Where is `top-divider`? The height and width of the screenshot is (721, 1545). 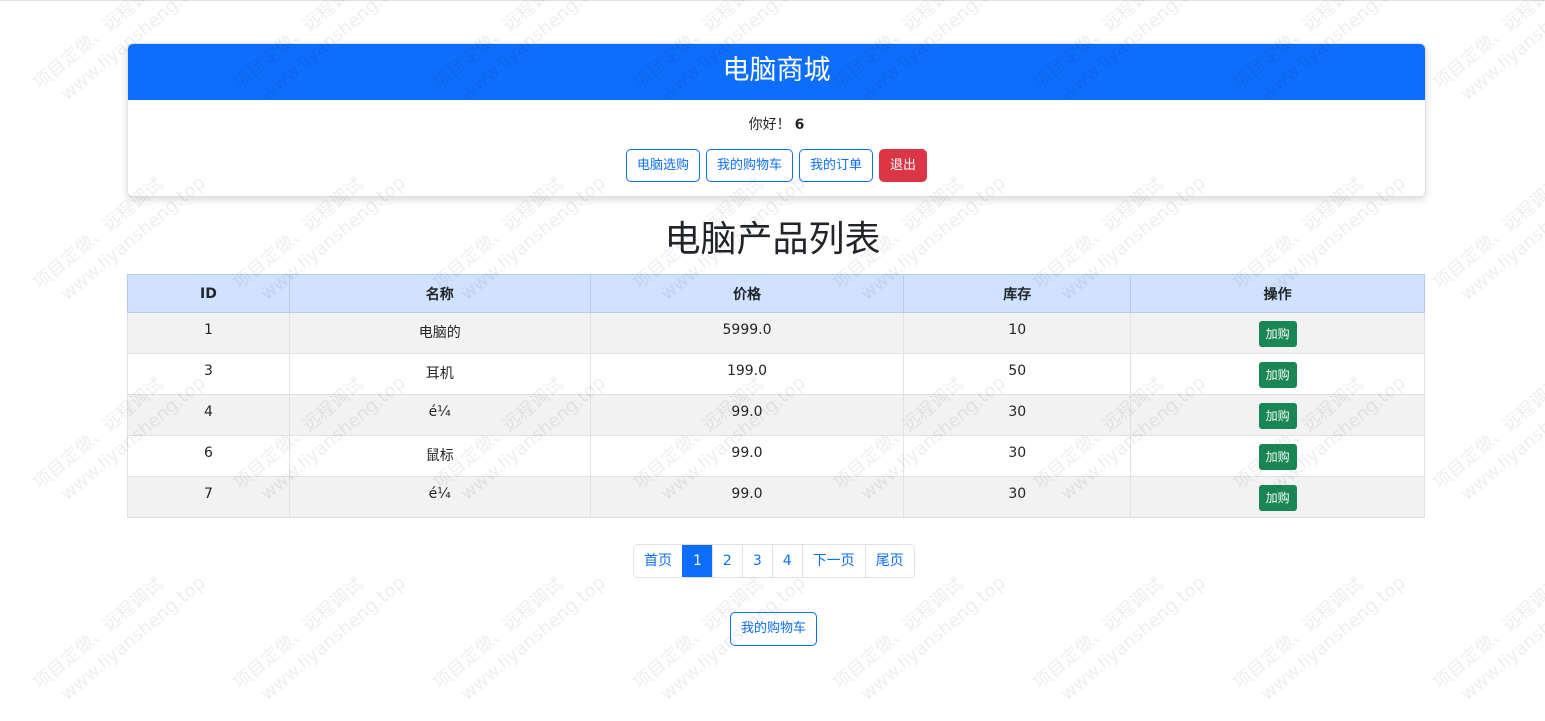
top-divider is located at coordinates (772, 0).